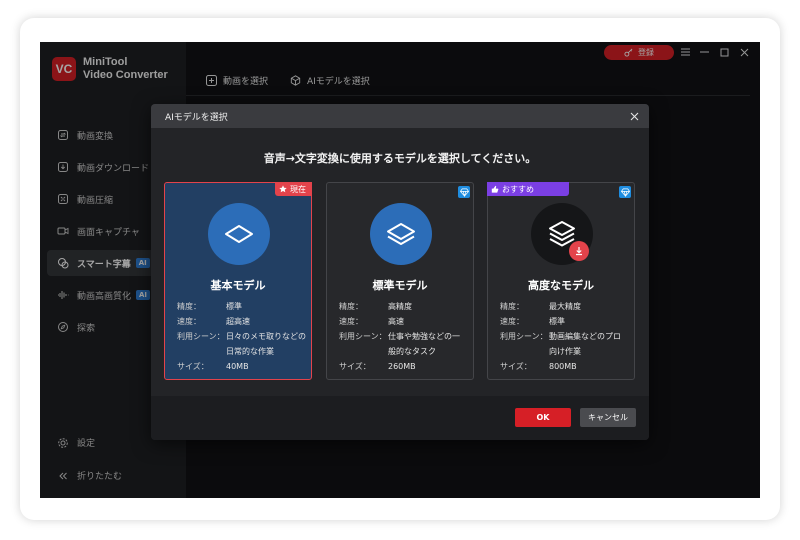  I want to click on ok-button: OK, so click(543, 417).